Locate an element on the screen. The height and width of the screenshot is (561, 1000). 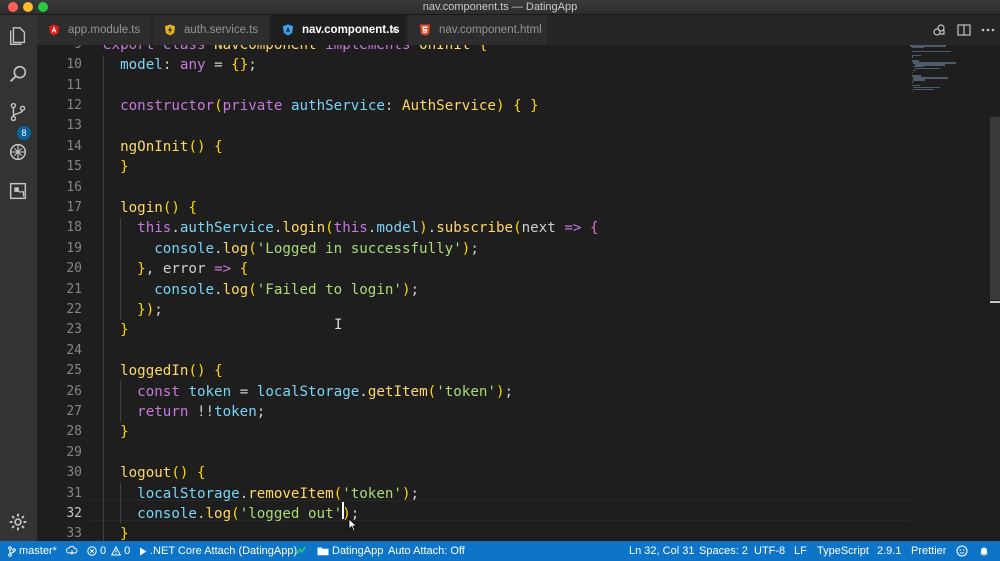
tab-auth-service: auth.service.ts is located at coordinates (211, 30).